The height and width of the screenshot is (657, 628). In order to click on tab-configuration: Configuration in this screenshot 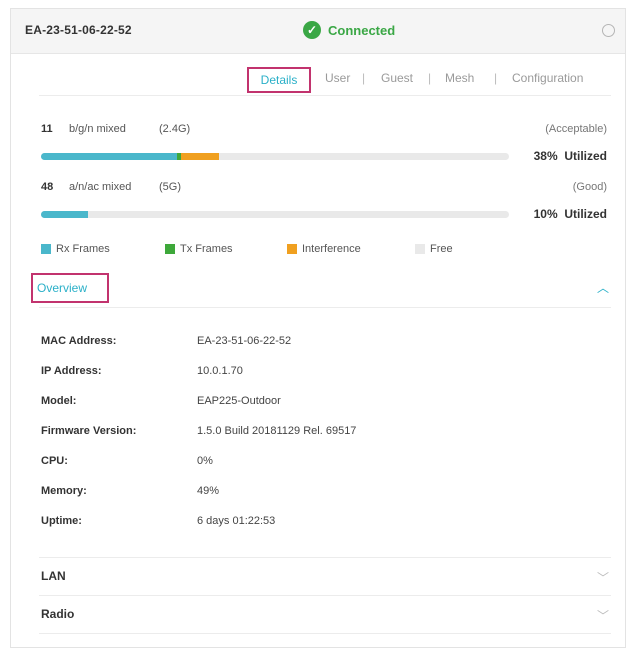, I will do `click(547, 78)`.